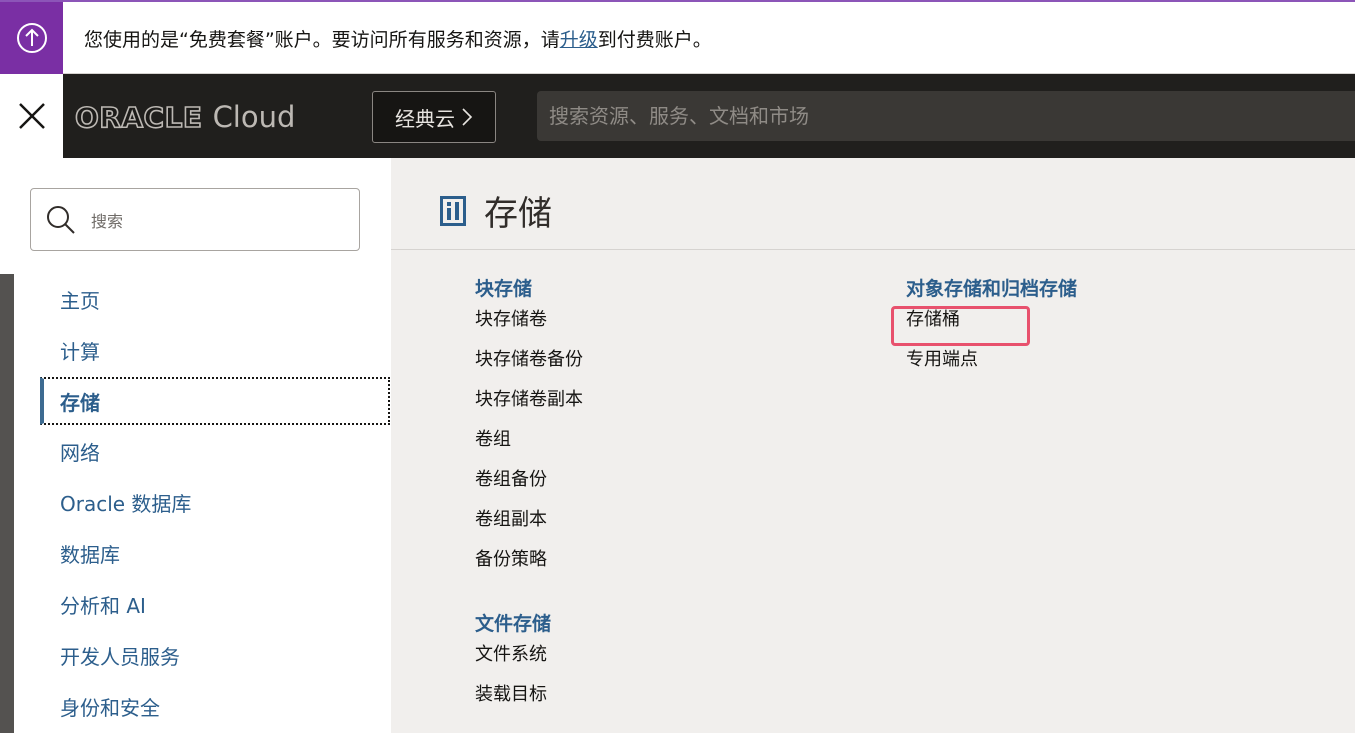  I want to click on sidebar-scroll-edge, so click(7, 503).